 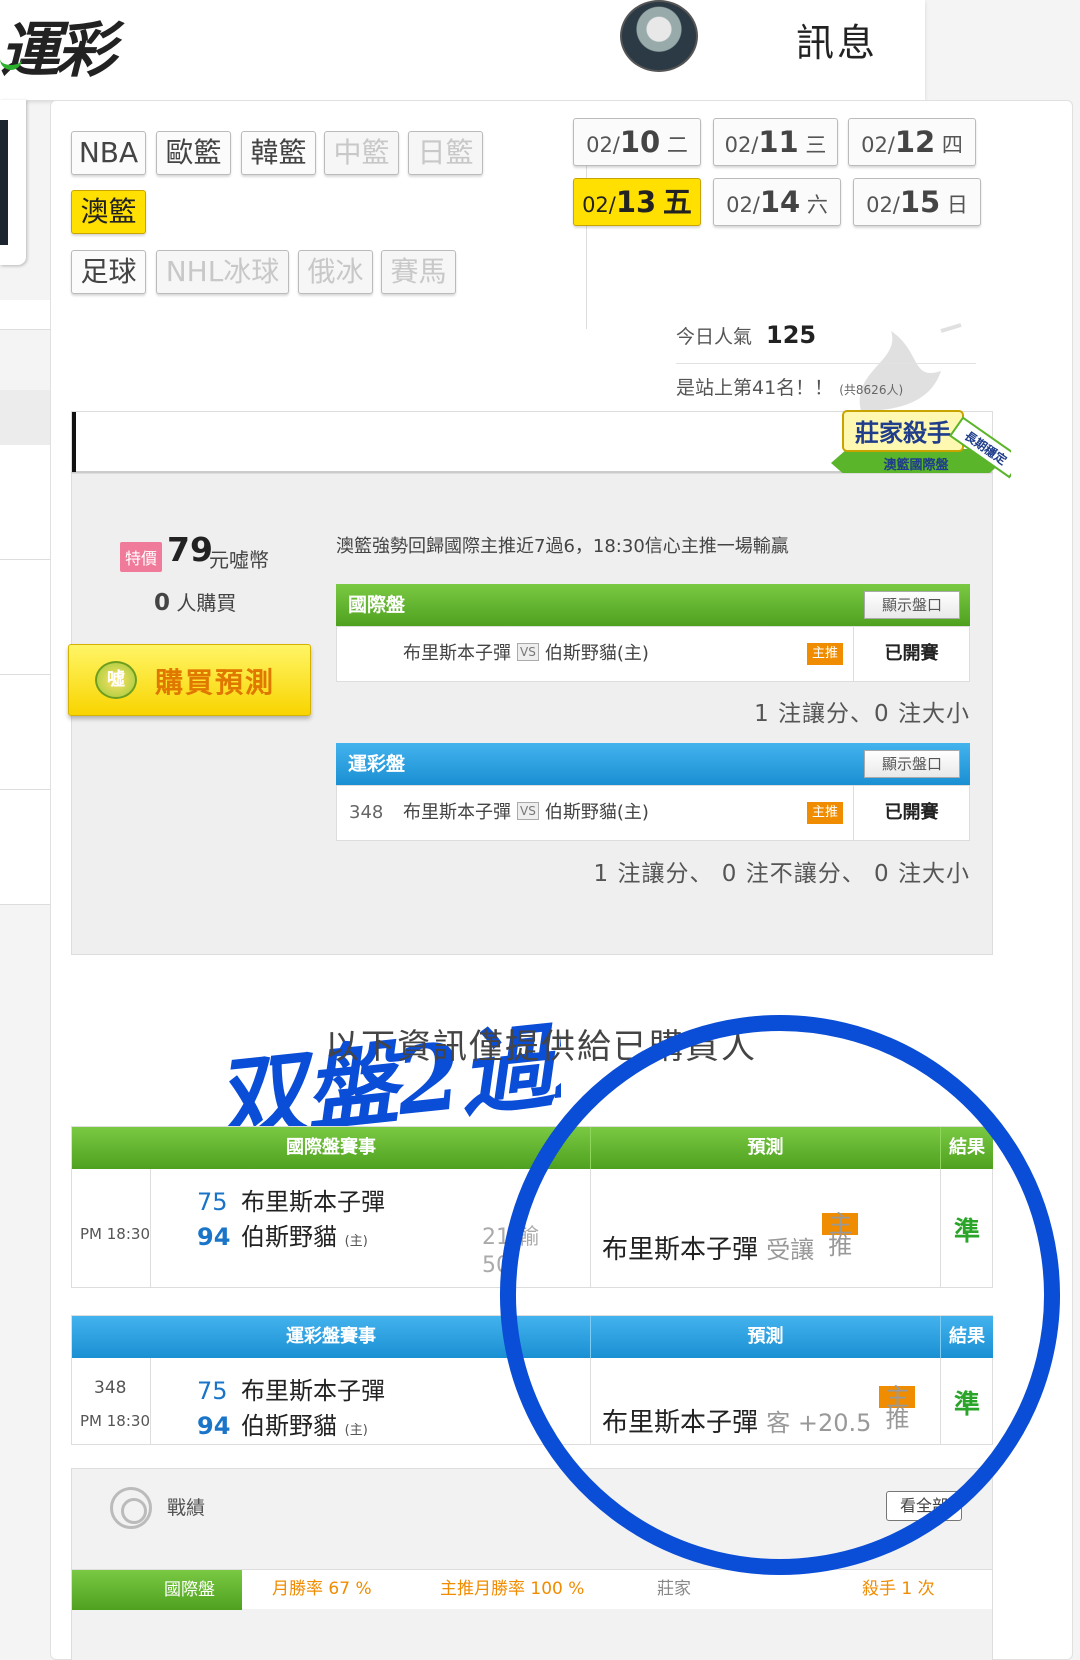 What do you see at coordinates (377, 764) in the screenshot?
I see `lottery-market-title: 運彩盤` at bounding box center [377, 764].